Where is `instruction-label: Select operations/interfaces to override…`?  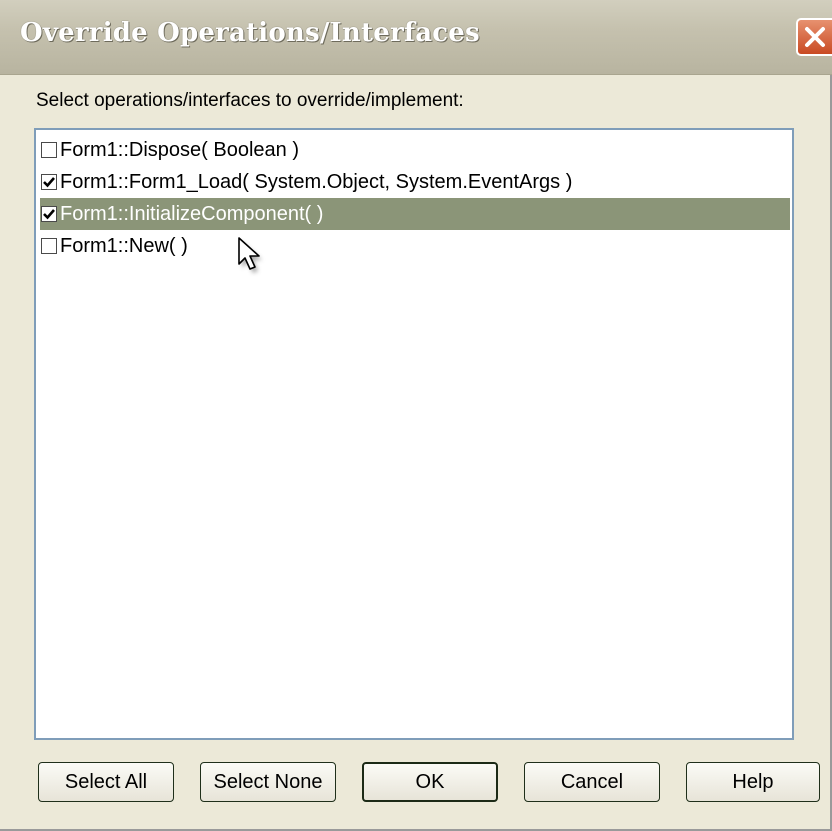 instruction-label: Select operations/interfaces to override… is located at coordinates (250, 100).